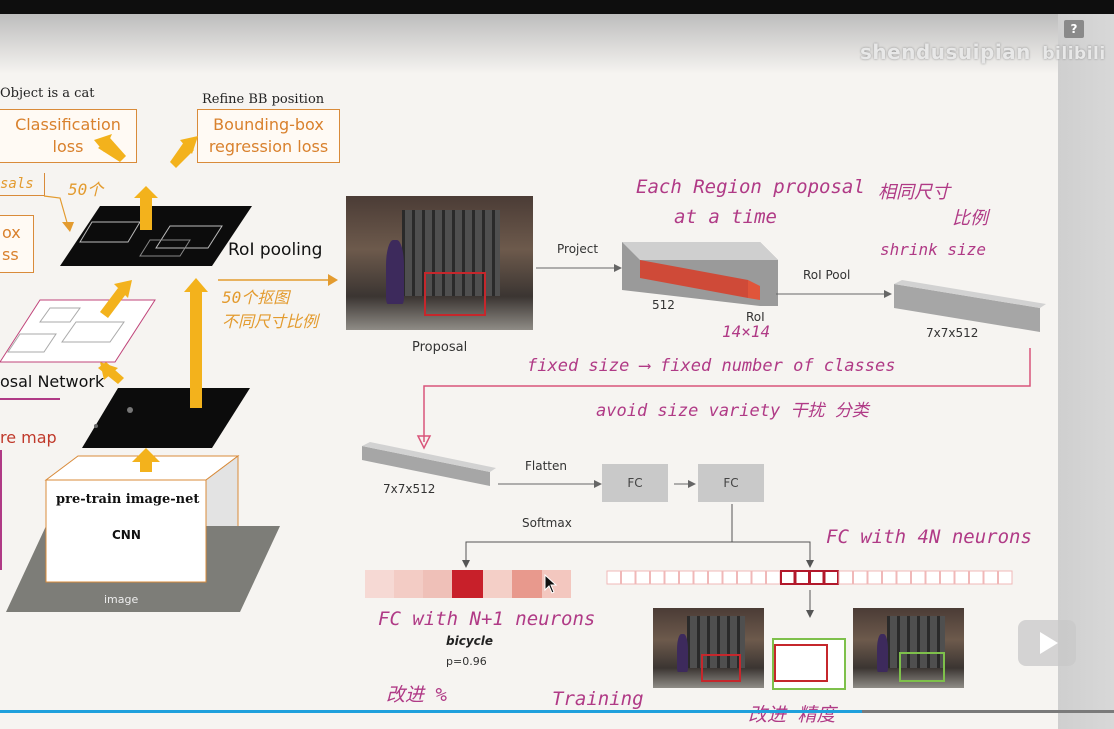 The height and width of the screenshot is (729, 1114). What do you see at coordinates (827, 275) in the screenshot?
I see `roi-pool-label: RoI Pool` at bounding box center [827, 275].